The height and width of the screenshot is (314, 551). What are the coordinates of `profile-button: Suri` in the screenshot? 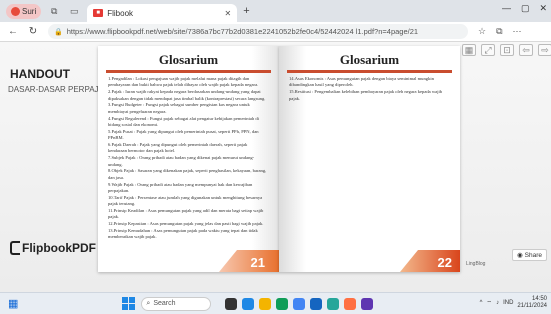 It's located at (24, 11).